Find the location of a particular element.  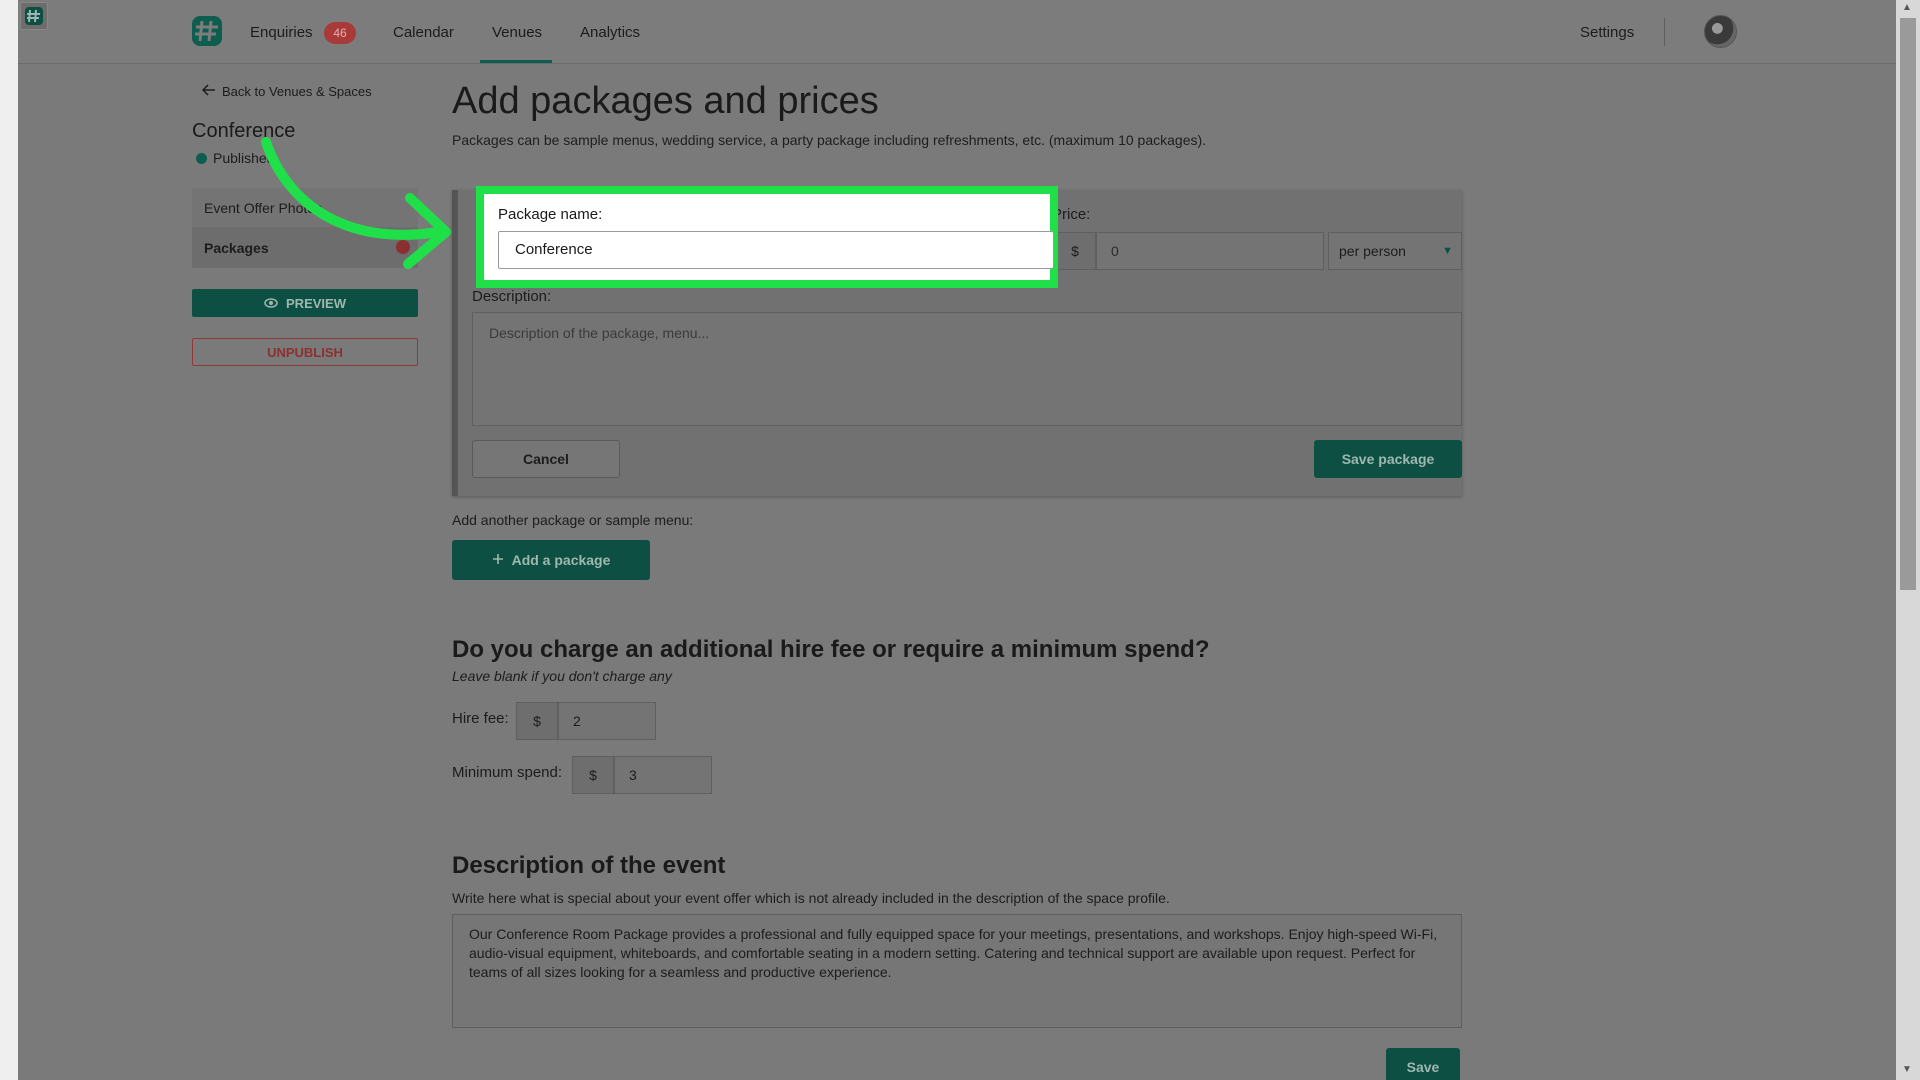

nav-venues: Venues is located at coordinates (517, 32).